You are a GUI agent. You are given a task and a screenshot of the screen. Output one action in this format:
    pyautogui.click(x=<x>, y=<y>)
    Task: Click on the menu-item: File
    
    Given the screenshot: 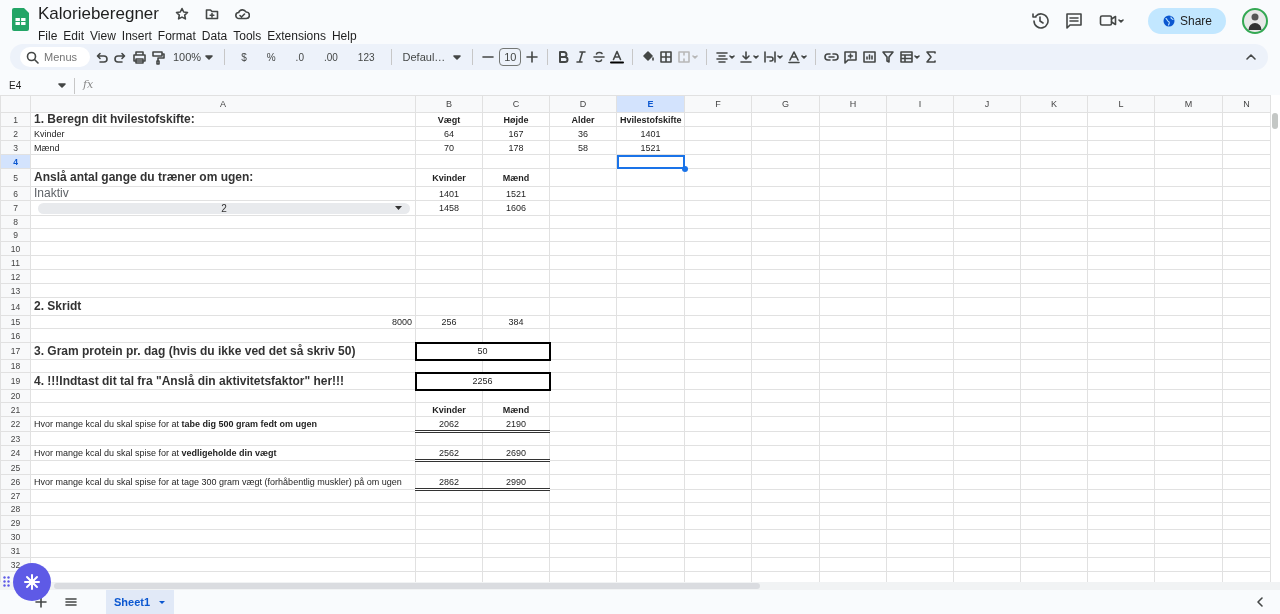 What is the action you would take?
    pyautogui.click(x=48, y=36)
    